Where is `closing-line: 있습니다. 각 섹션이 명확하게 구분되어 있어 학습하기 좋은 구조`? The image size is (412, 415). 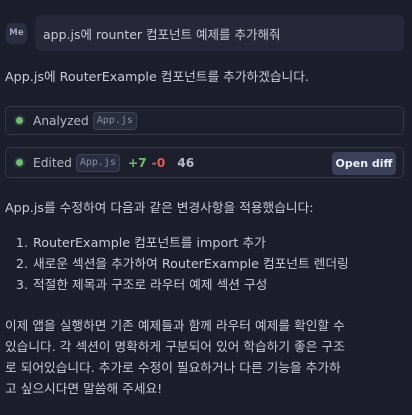
closing-line: 있습니다. 각 섹션이 명확하게 구분되어 있어 학습하기 좋은 구조 is located at coordinates (175, 346).